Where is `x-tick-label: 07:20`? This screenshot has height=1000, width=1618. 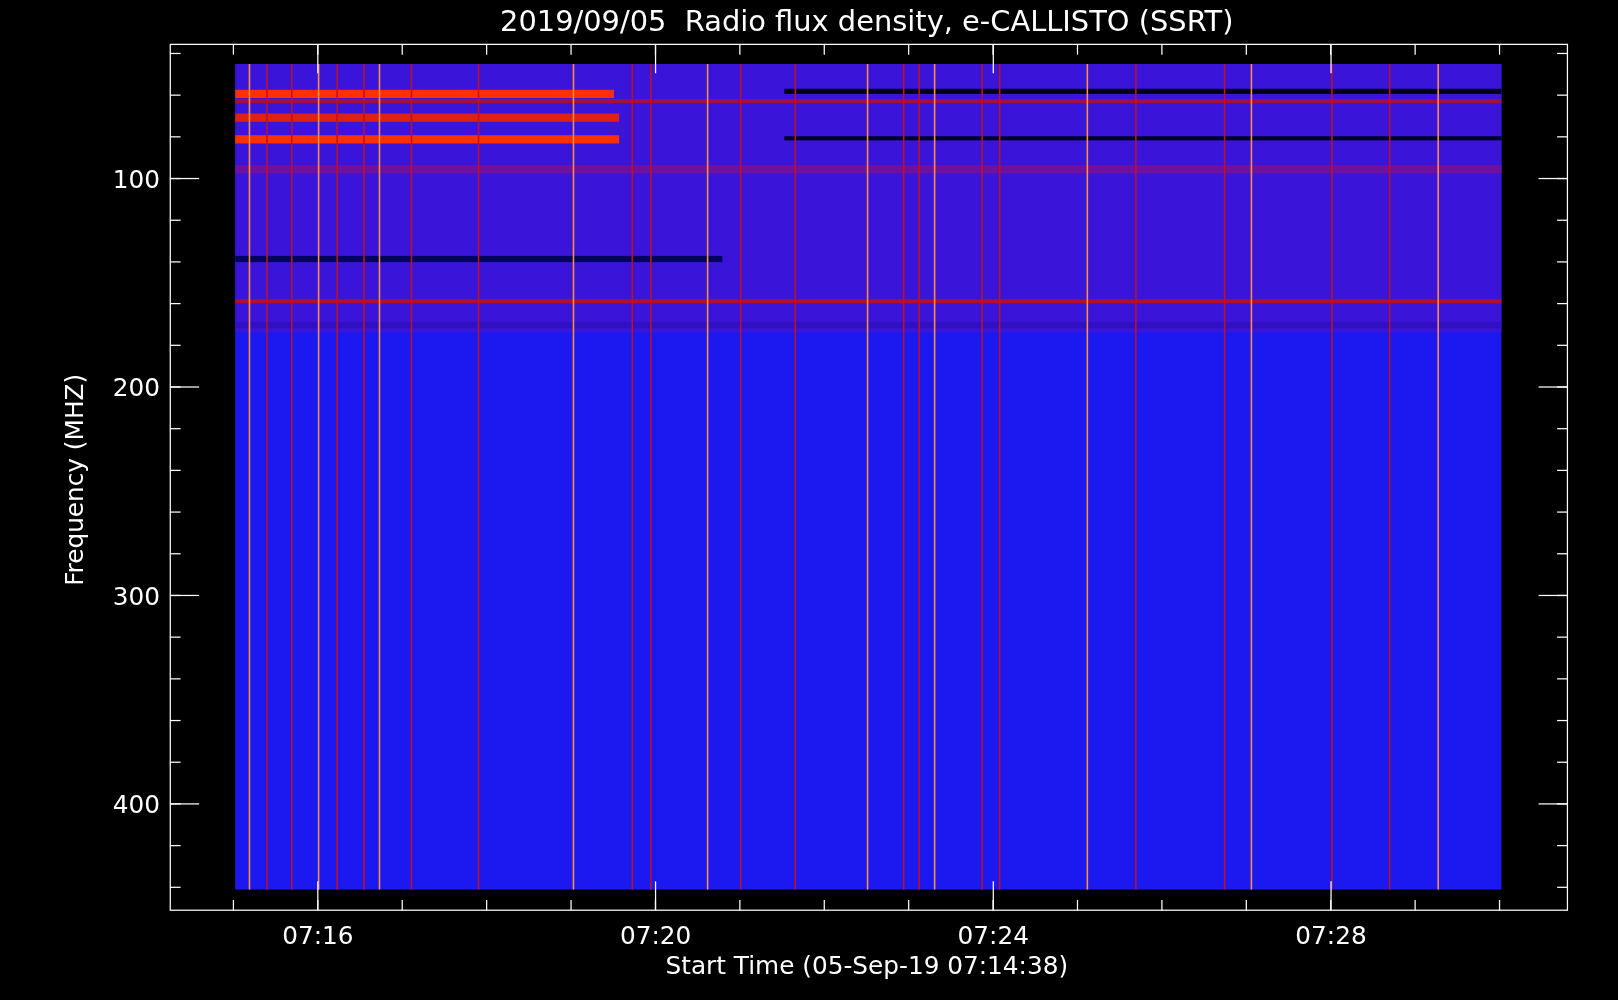 x-tick-label: 07:20 is located at coordinates (655, 936).